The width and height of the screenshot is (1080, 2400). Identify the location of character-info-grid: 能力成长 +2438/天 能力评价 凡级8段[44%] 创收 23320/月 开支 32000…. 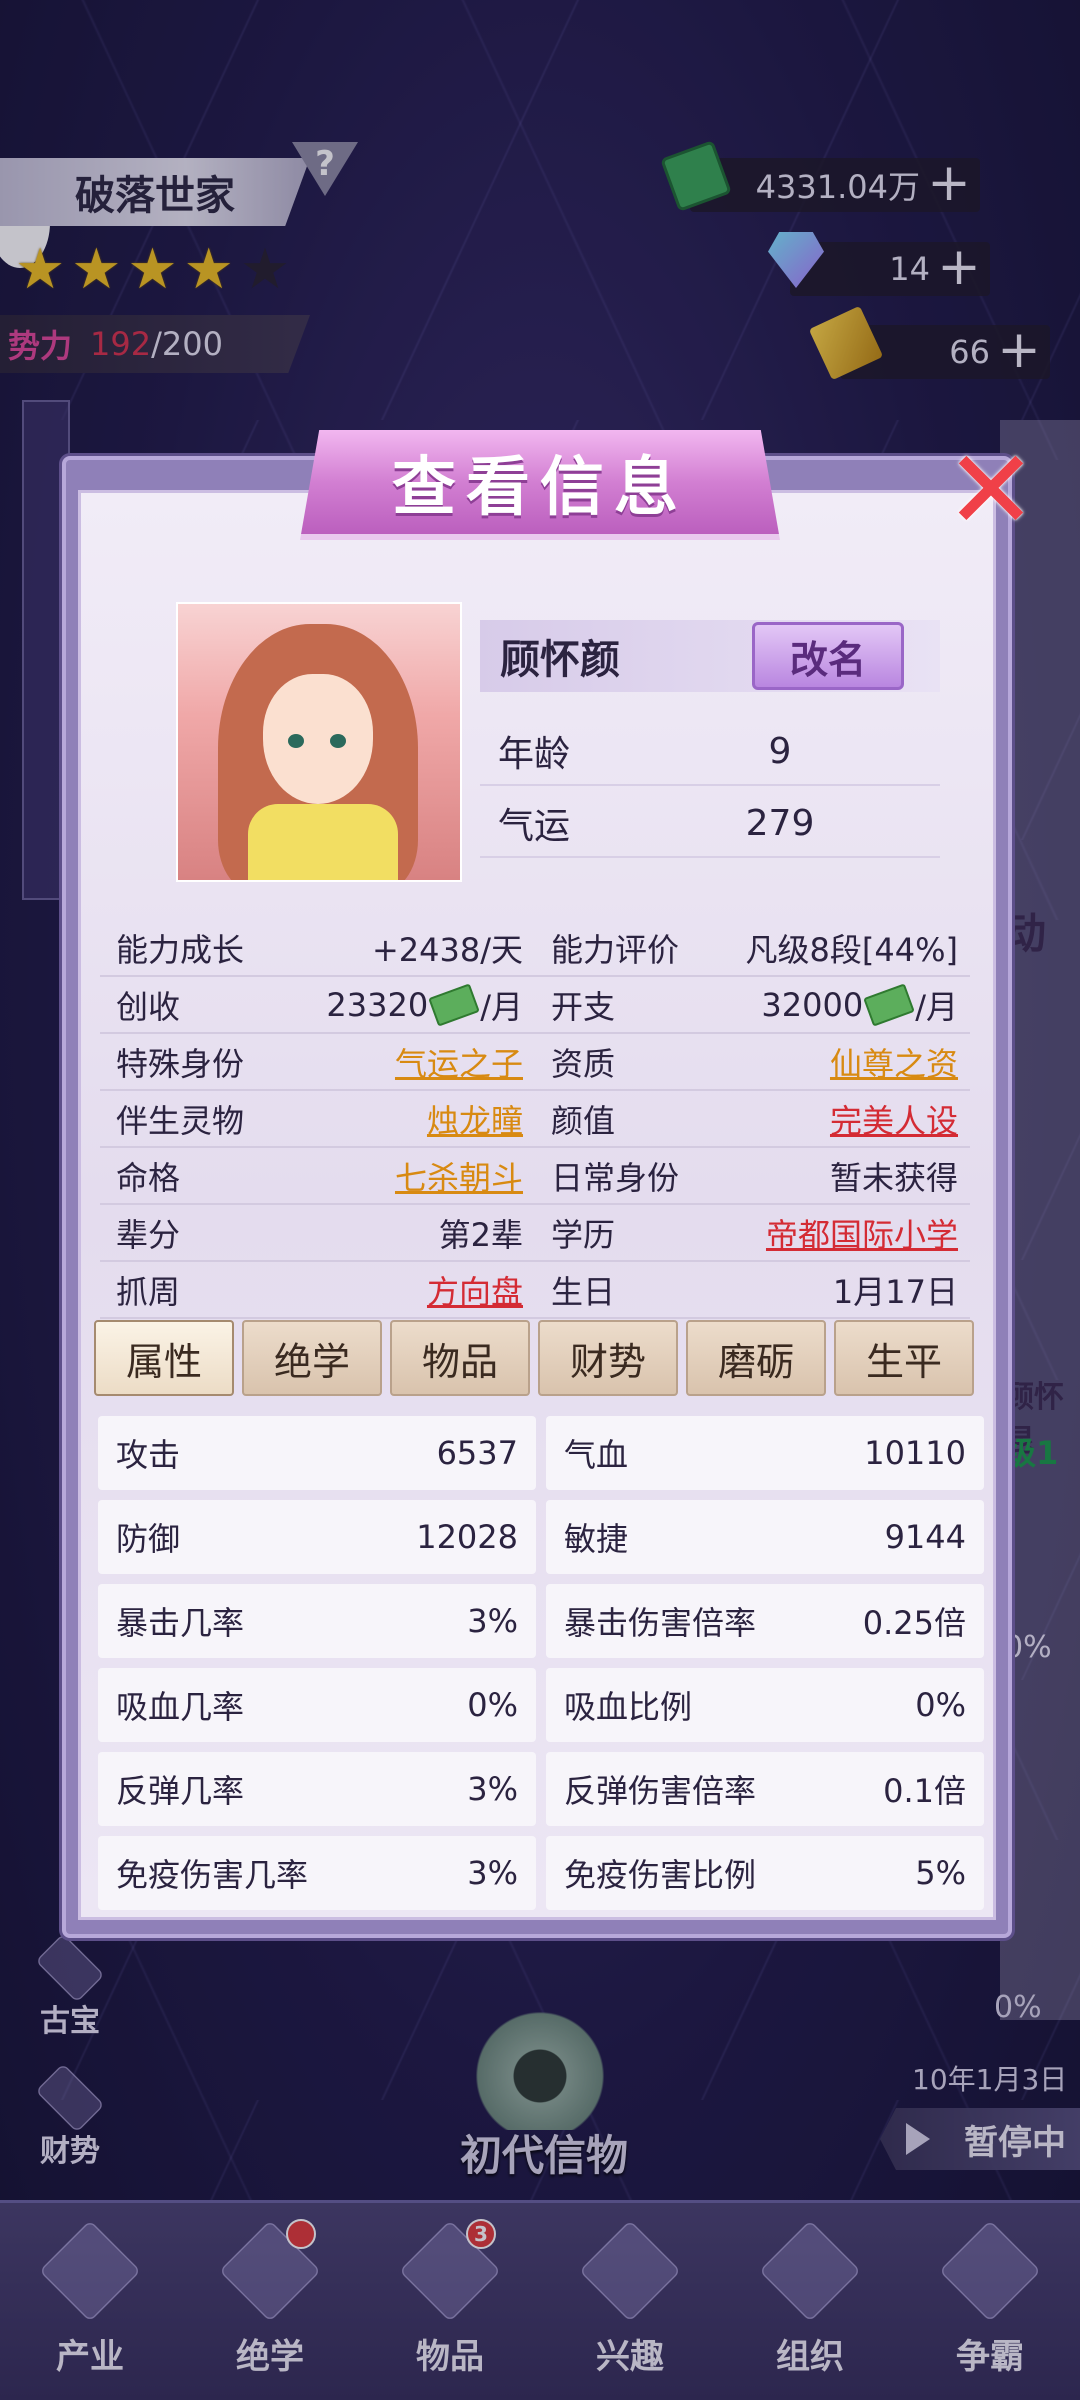
(535, 1119).